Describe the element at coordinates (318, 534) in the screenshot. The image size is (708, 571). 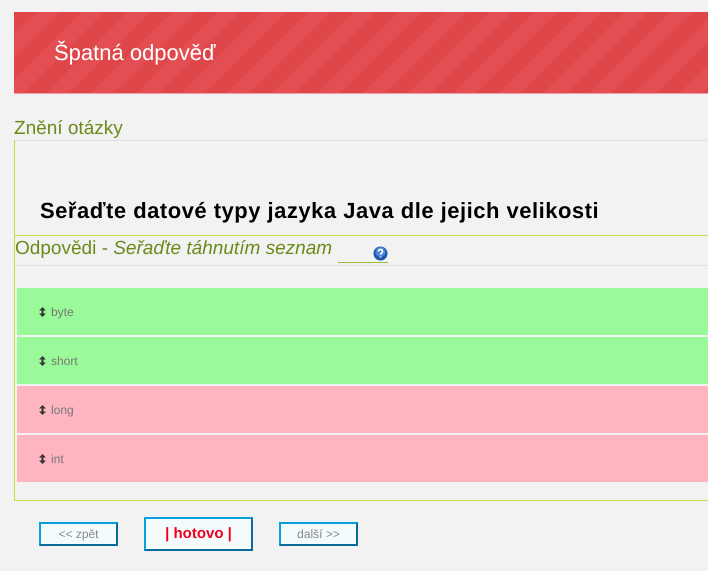
I see `nav-button: další >>` at that location.